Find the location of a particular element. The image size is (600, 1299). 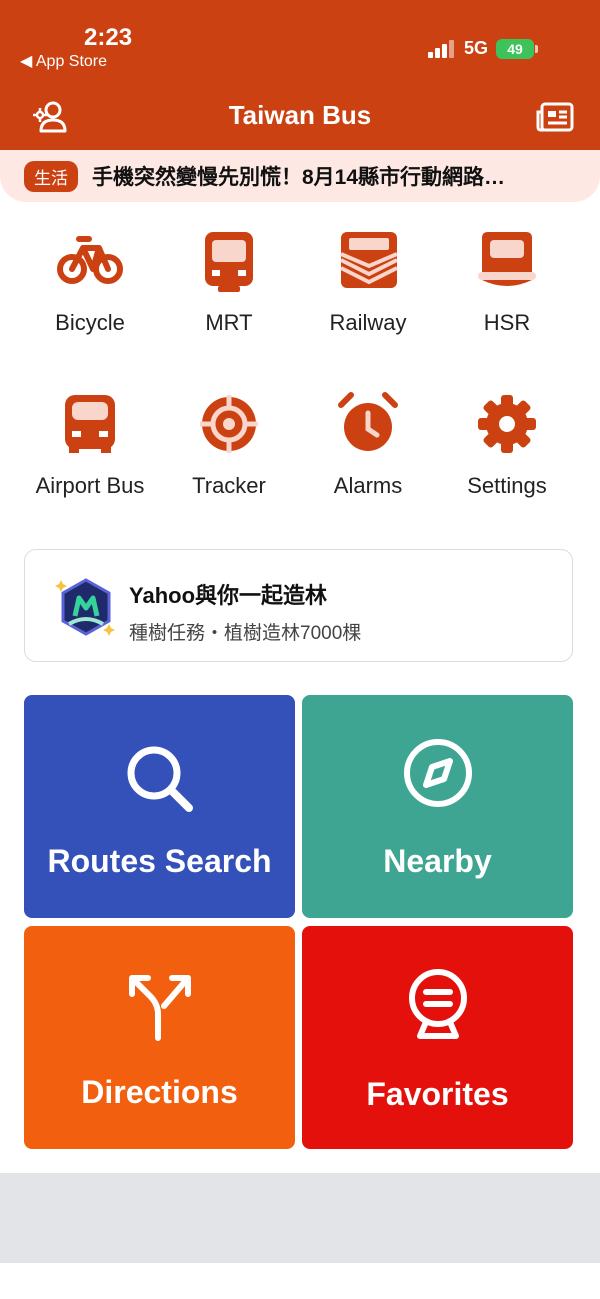

promo-card: Yahoo與你一起造林 種樹任務・植樹造林7000棵 is located at coordinates (298, 605).